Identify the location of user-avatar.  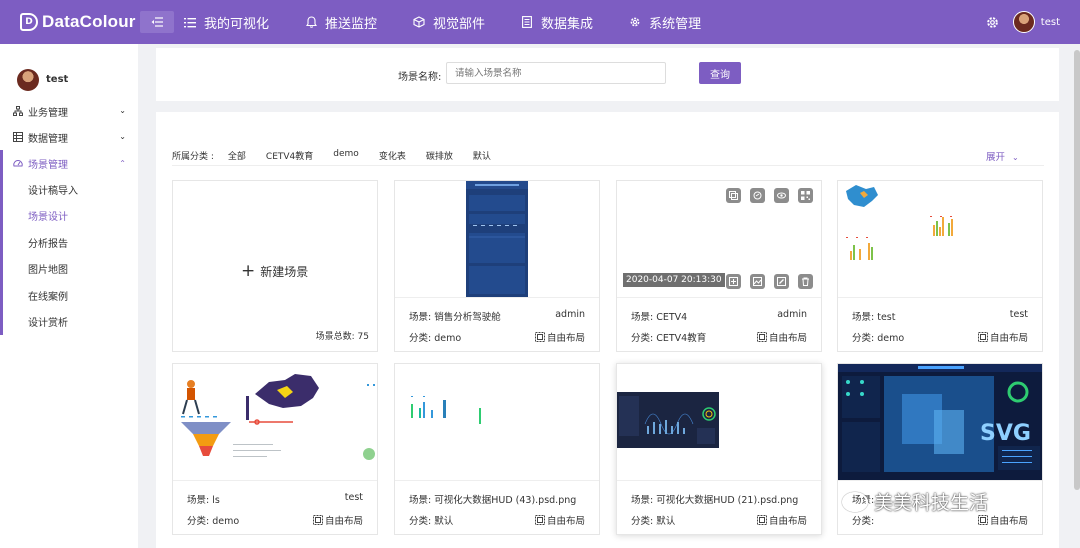
(1023, 22).